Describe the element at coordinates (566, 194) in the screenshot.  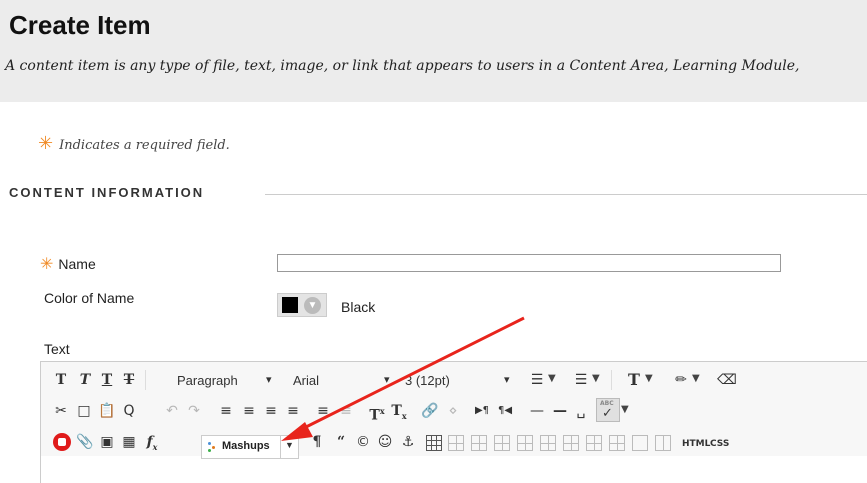
I see `section-divider` at that location.